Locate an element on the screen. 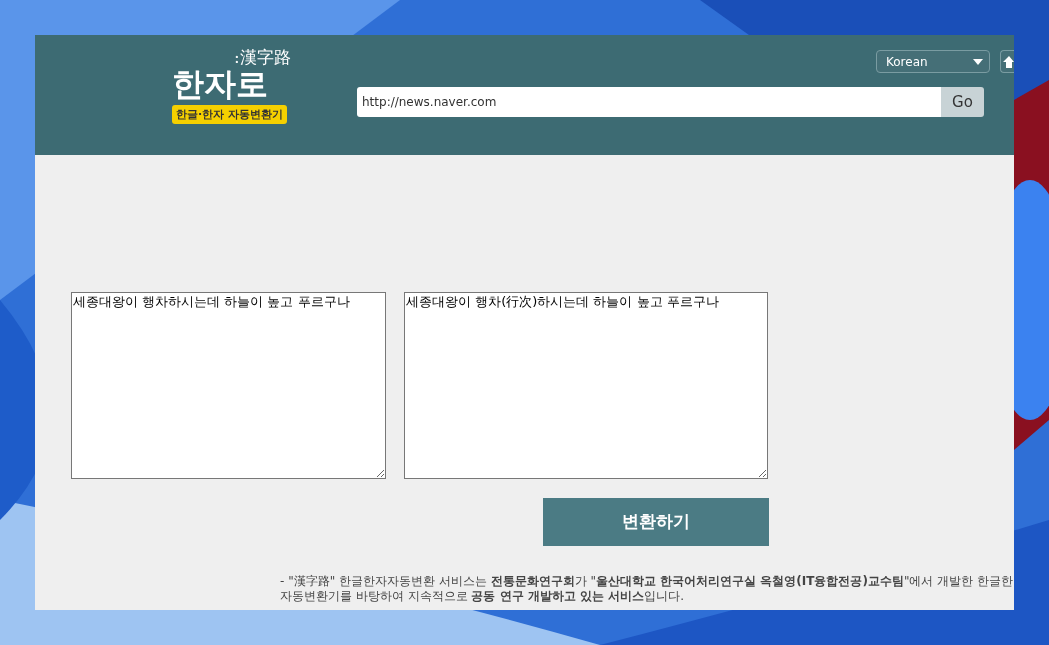 The image size is (1049, 645). home-button is located at coordinates (1007, 61).